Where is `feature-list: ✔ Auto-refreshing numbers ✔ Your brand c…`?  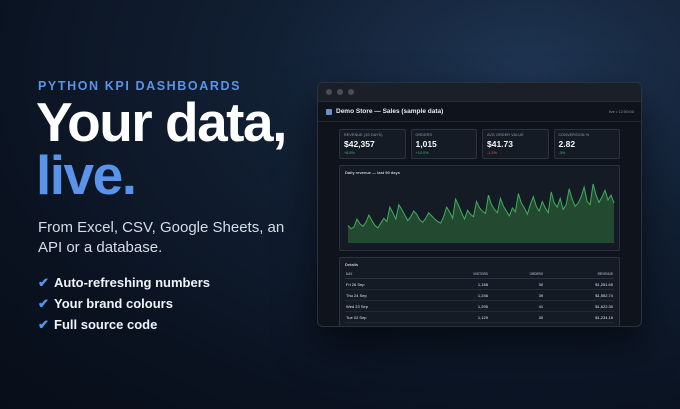 feature-list: ✔ Auto-refreshing numbers ✔ Your brand c… is located at coordinates (124, 303).